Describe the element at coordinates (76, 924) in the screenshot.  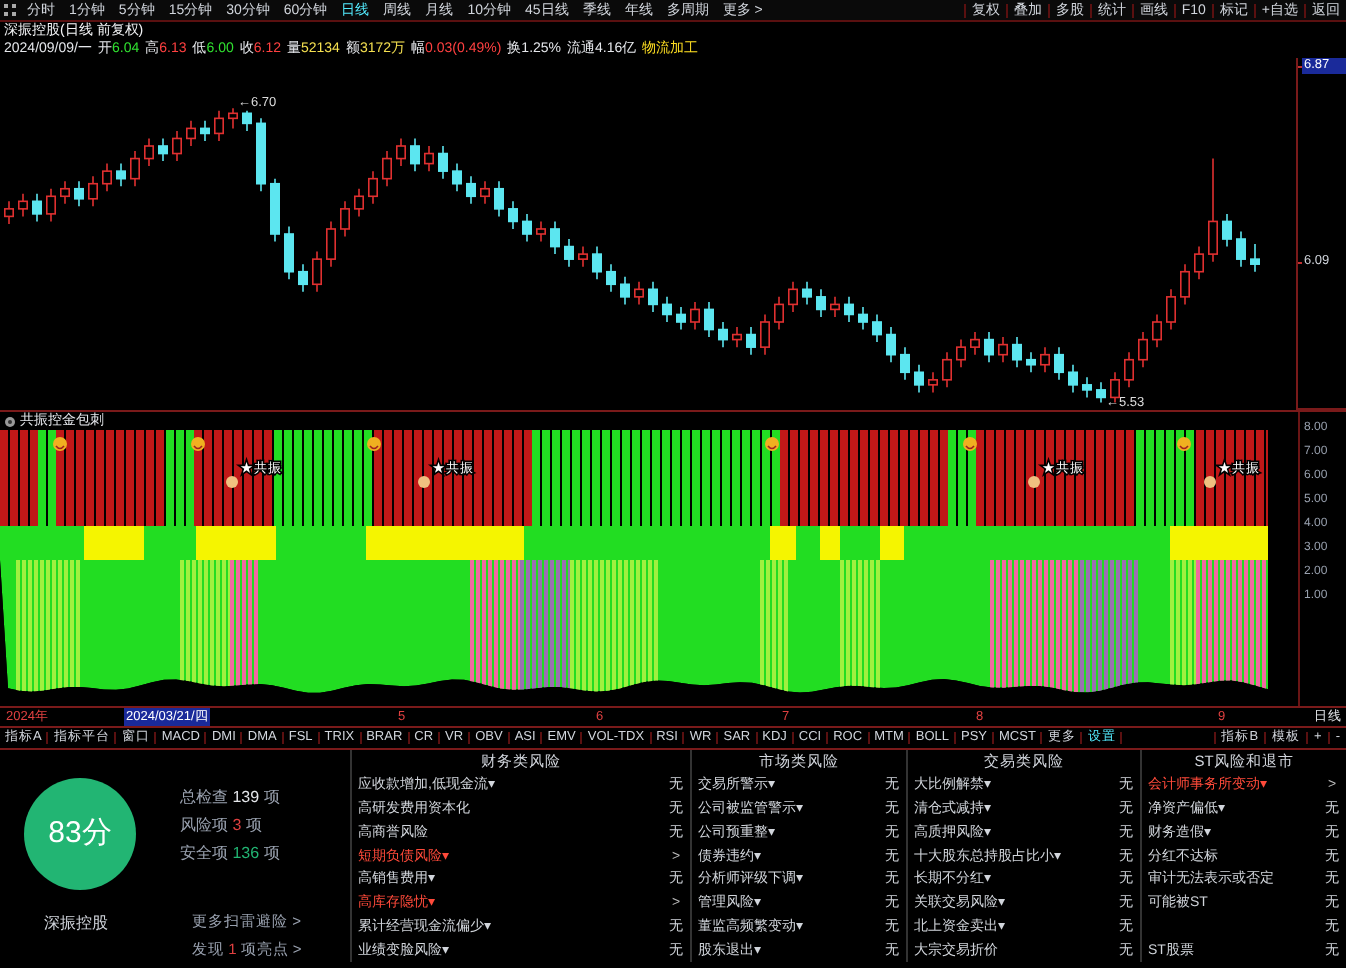
I see `stock-name: 深振控股` at that location.